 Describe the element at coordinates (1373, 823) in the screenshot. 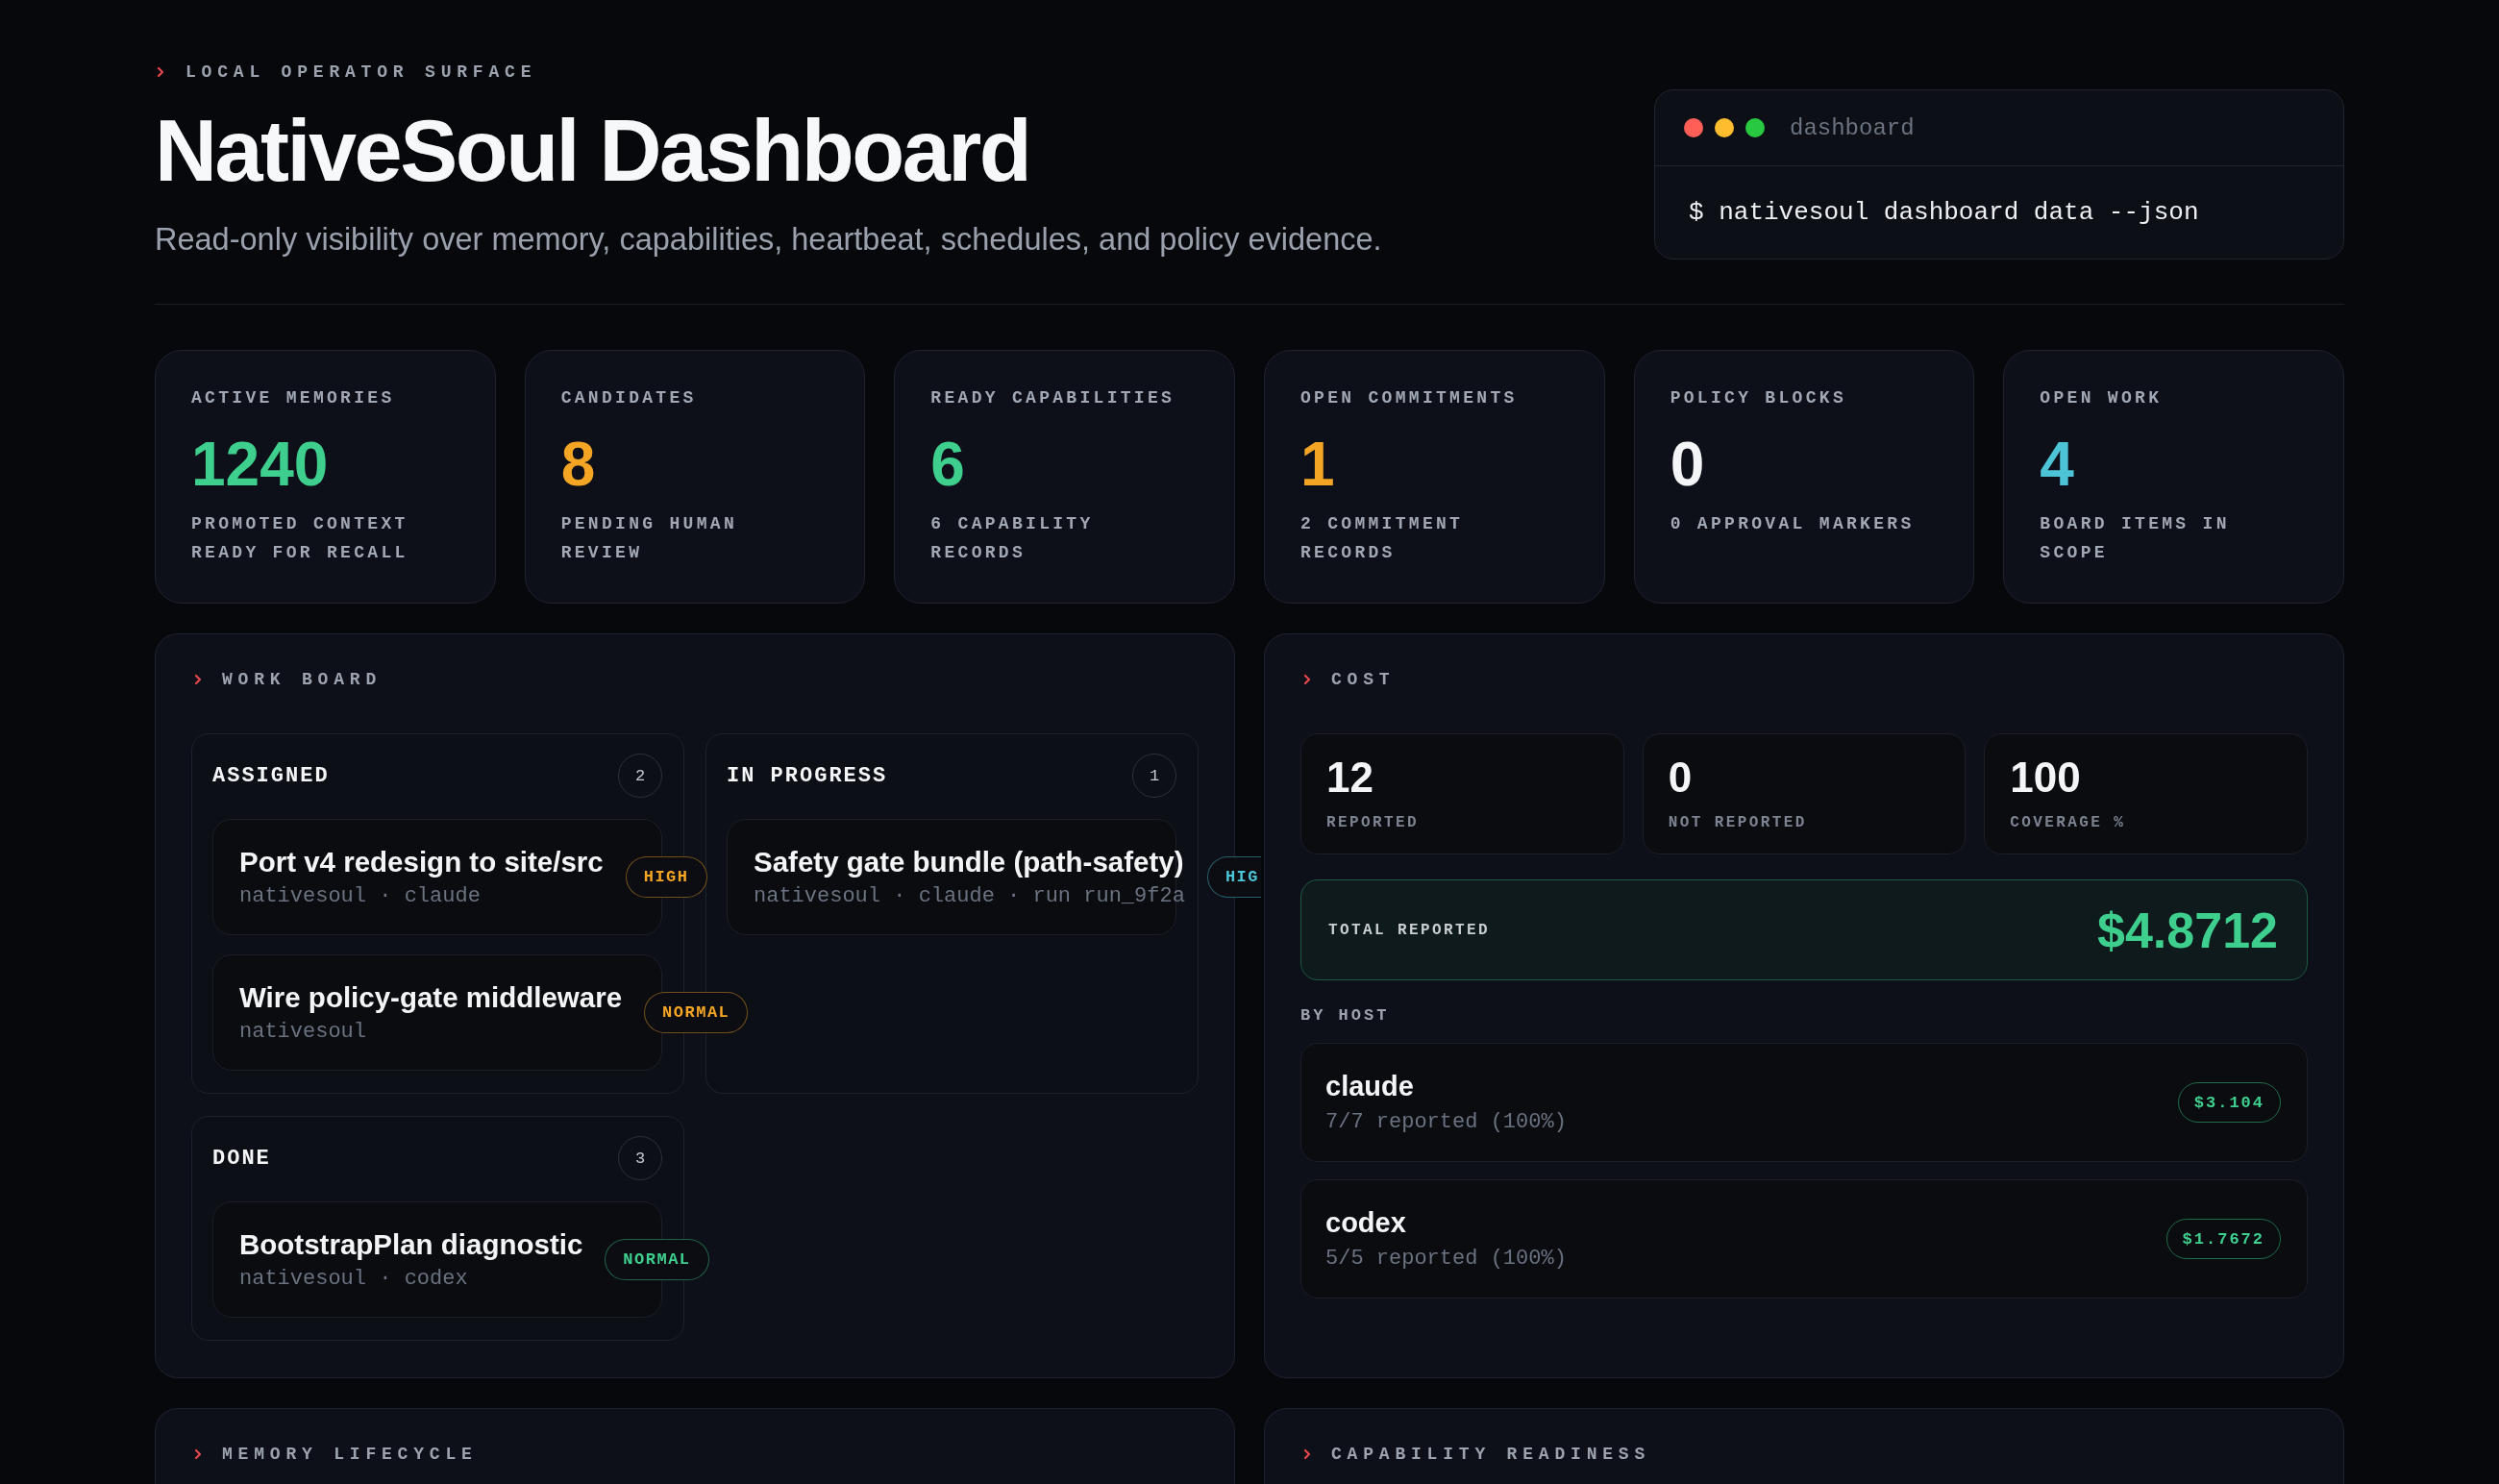

I see `metric-label: REPORTED` at that location.